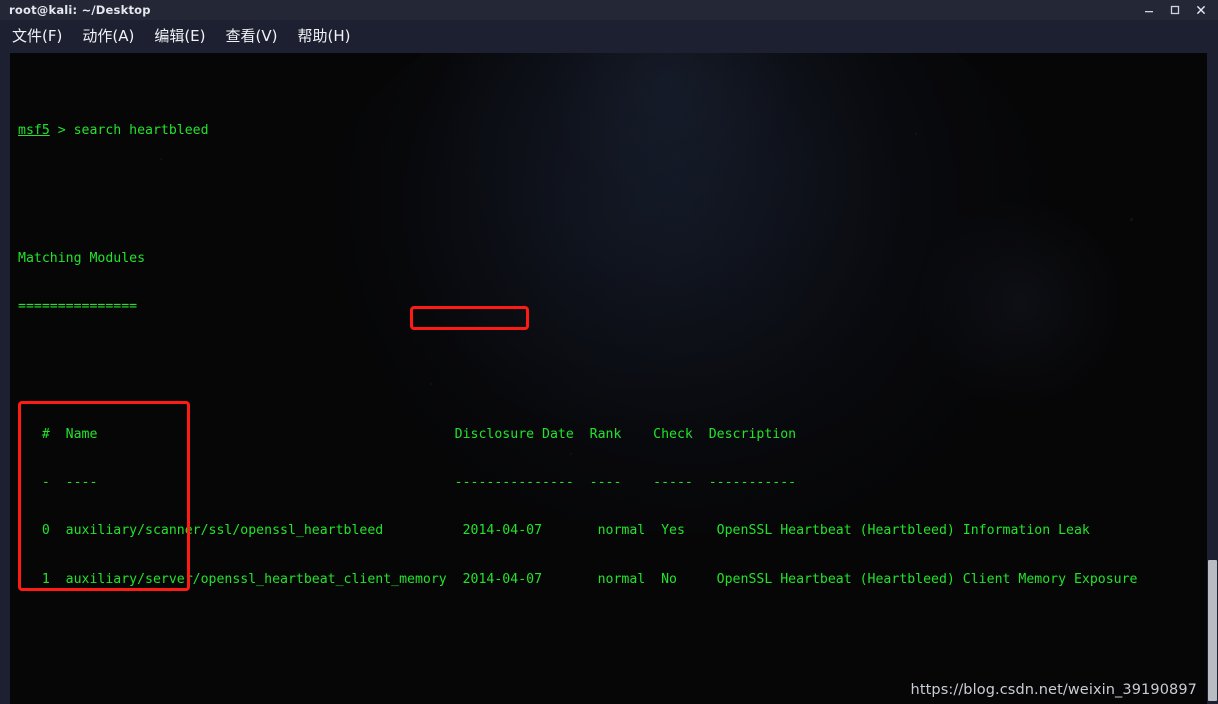 The width and height of the screenshot is (1218, 704). What do you see at coordinates (34, 131) in the screenshot?
I see `msf-prompt-label: msf5` at bounding box center [34, 131].